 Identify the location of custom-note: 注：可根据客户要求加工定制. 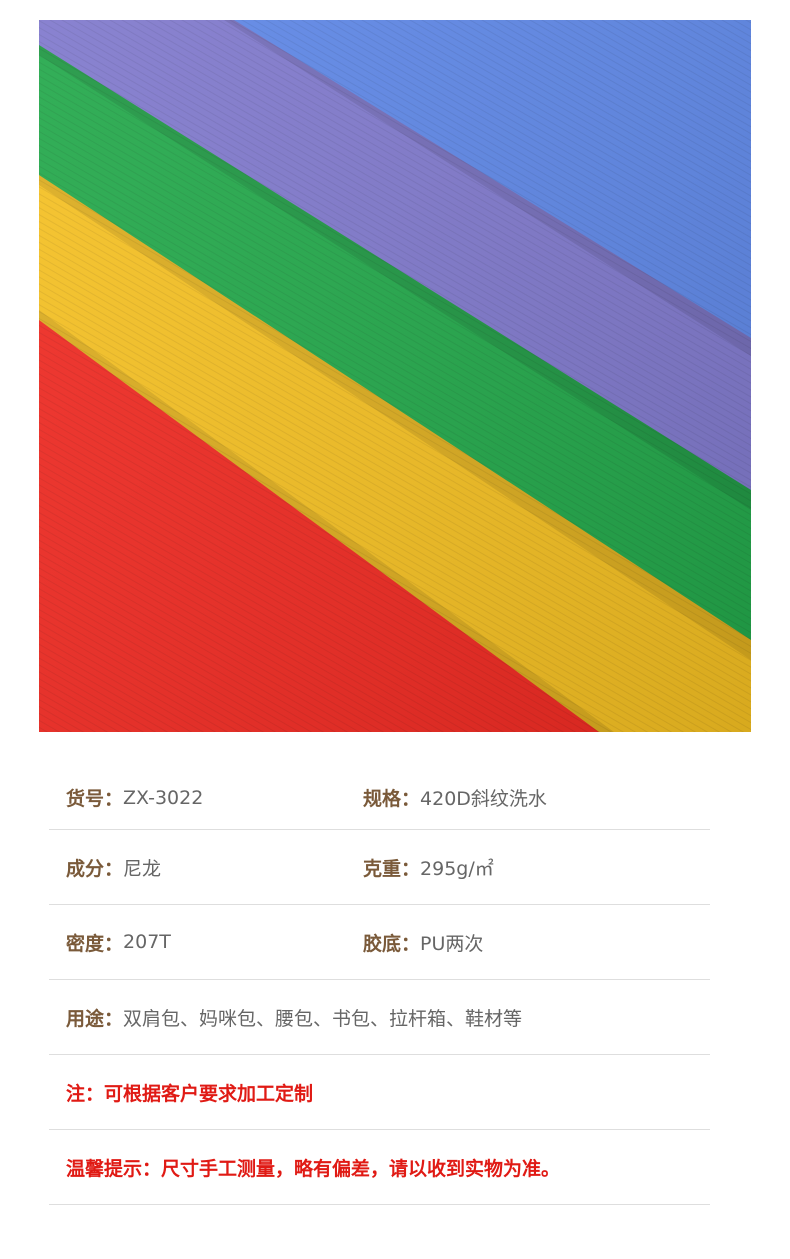
(190, 1093).